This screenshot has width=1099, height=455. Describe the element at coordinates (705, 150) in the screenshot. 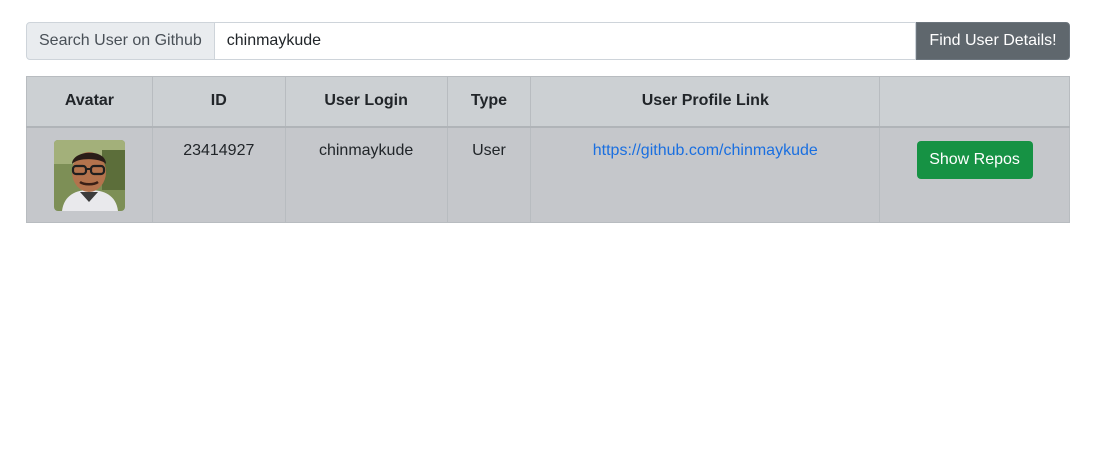

I see `profile-link: https://github.com/chinmaykude` at that location.